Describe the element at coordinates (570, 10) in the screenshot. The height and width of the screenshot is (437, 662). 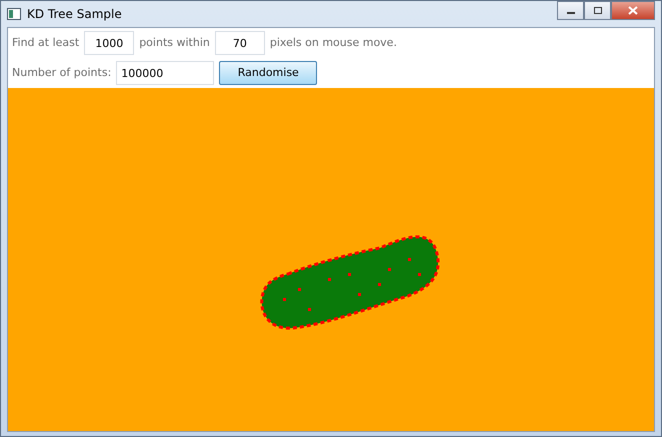
I see `minimize-button` at that location.